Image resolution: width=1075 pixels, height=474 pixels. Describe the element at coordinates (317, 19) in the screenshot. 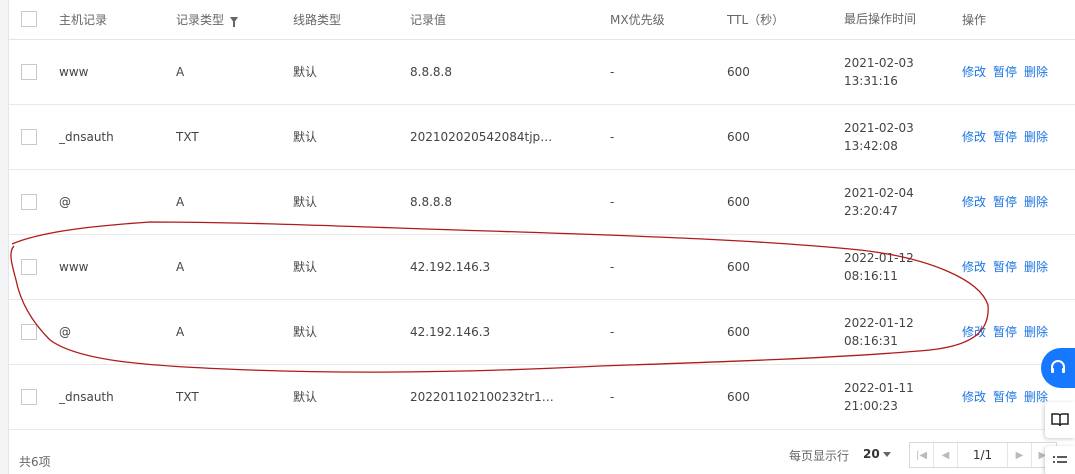

I see `header-line: 线路类型` at that location.